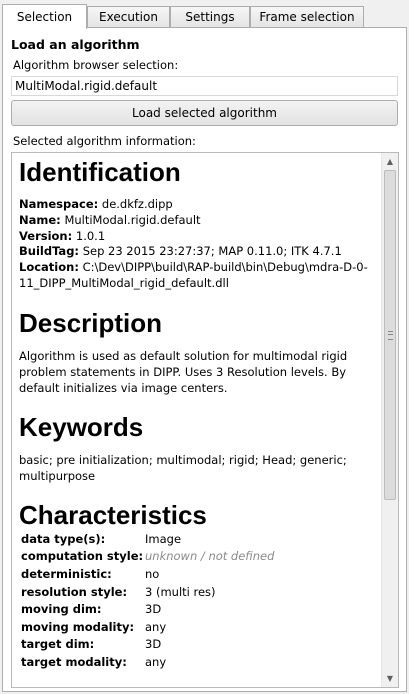 The image size is (409, 694). I want to click on algorithm-browser-input, so click(204, 86).